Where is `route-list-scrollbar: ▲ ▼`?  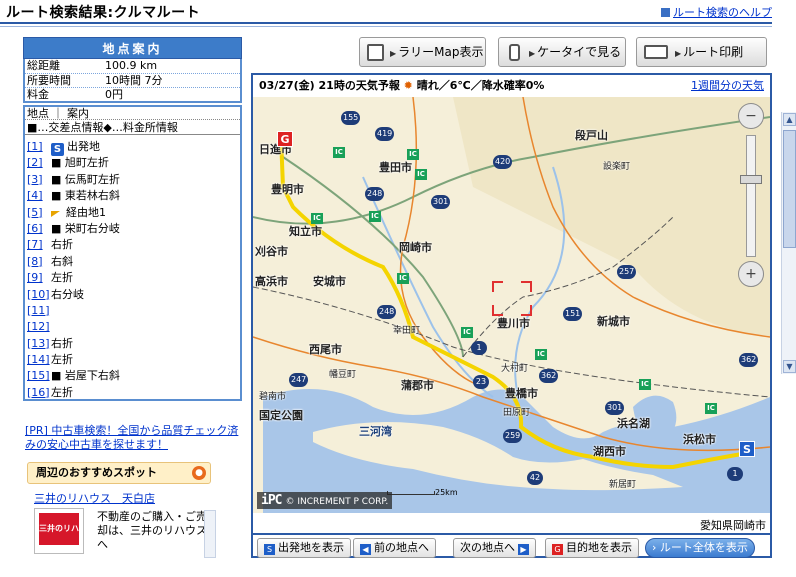
route-list-scrollbar: ▲ ▼ is located at coordinates (788, 243).